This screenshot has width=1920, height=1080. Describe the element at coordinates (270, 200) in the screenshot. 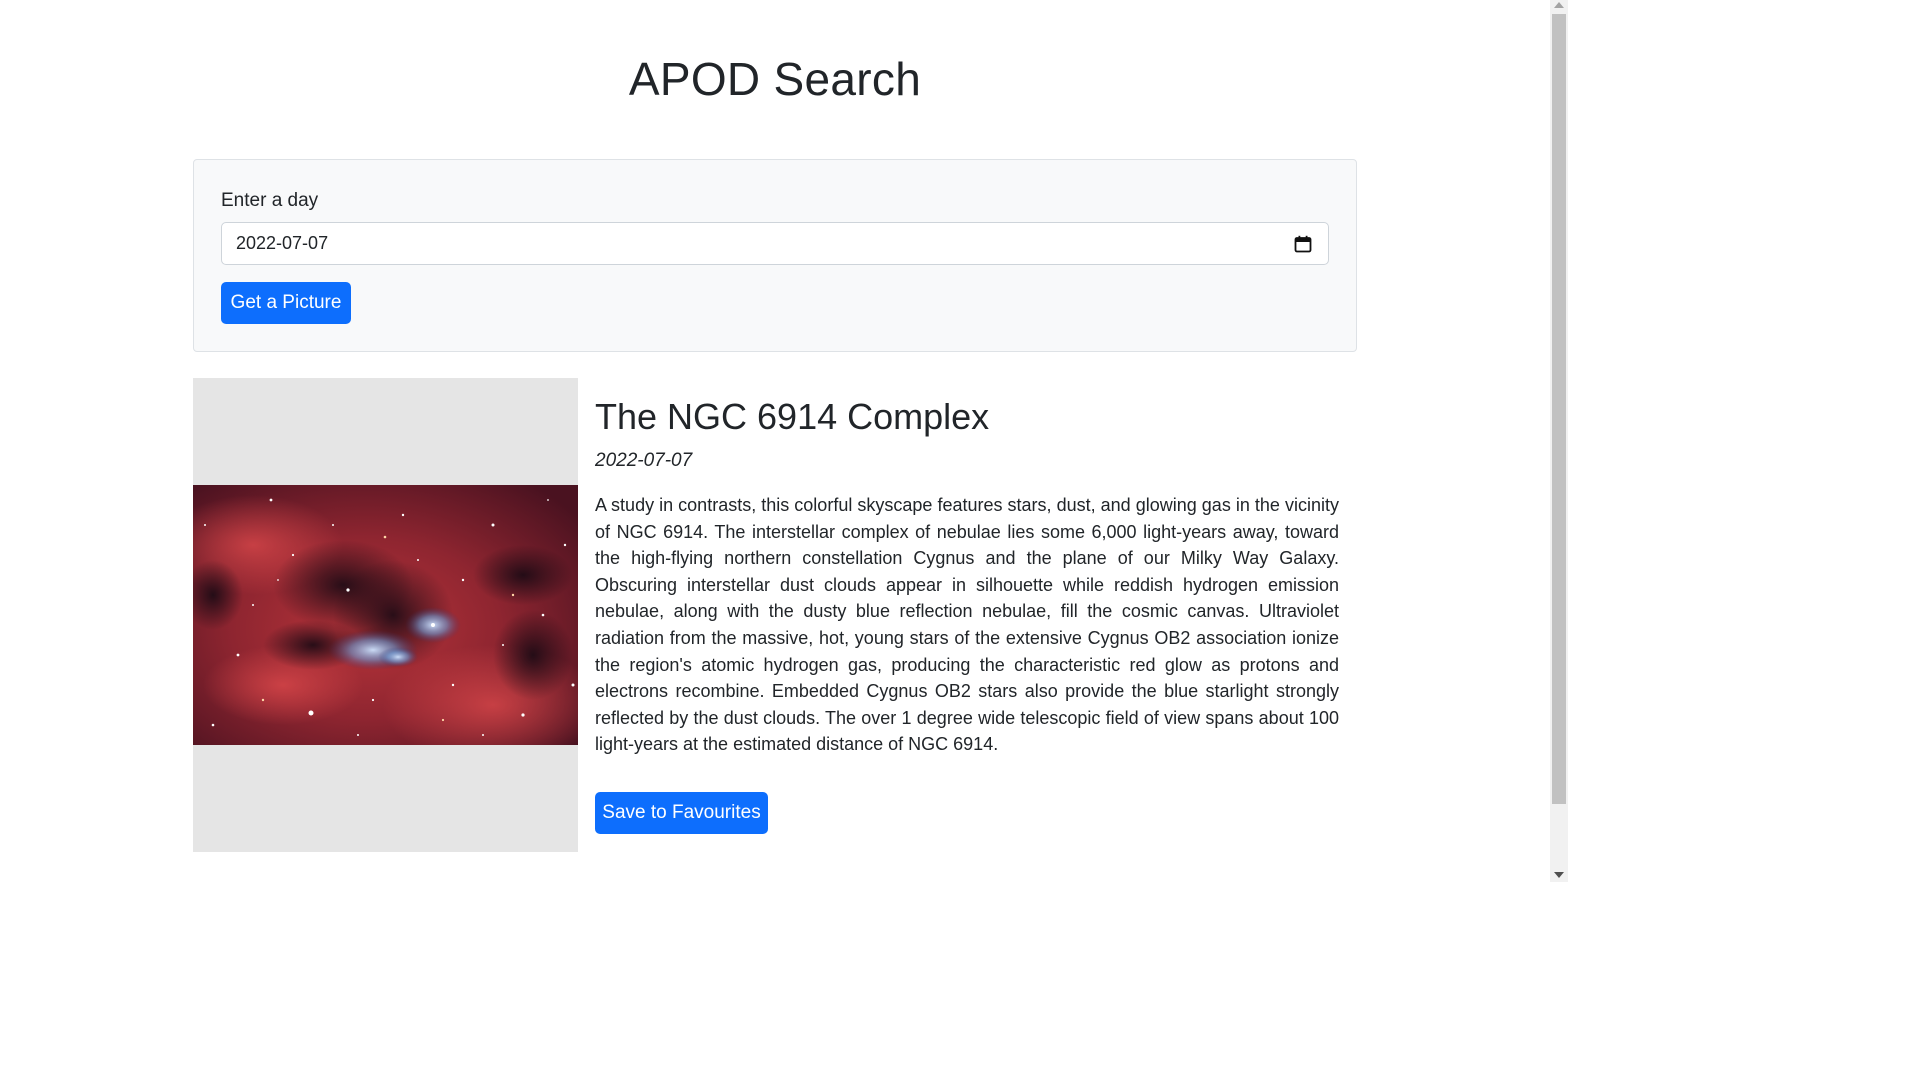

I see `date-label: Enter a day` at that location.